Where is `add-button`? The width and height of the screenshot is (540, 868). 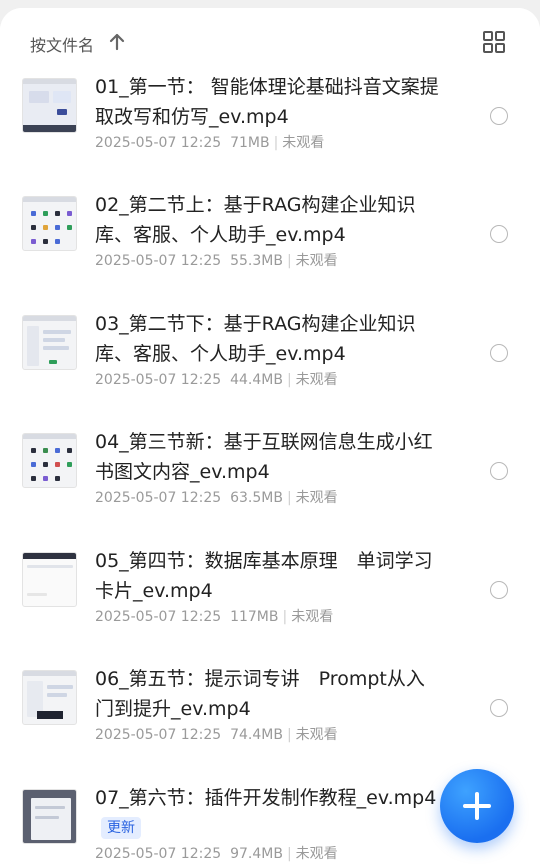 add-button is located at coordinates (477, 806).